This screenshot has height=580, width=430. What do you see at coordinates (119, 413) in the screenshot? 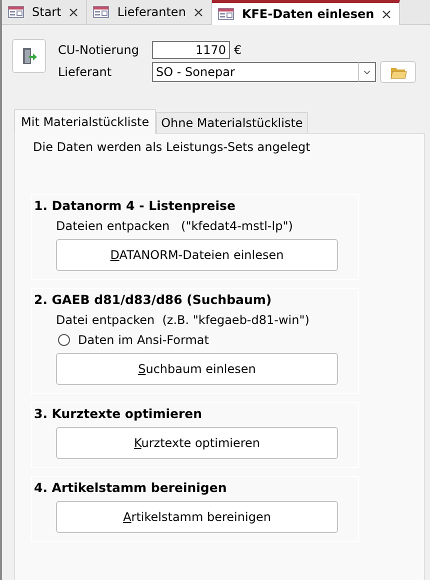
I see `section-heading: 3. Kurztexte optimieren` at bounding box center [119, 413].